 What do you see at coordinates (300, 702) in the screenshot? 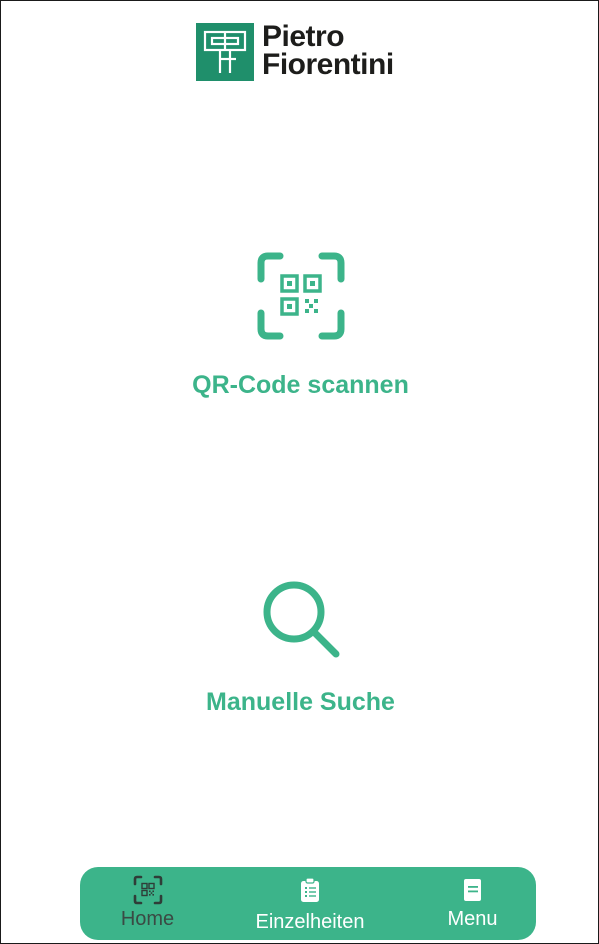
I see `manual-search-label: Manuelle Suche` at bounding box center [300, 702].